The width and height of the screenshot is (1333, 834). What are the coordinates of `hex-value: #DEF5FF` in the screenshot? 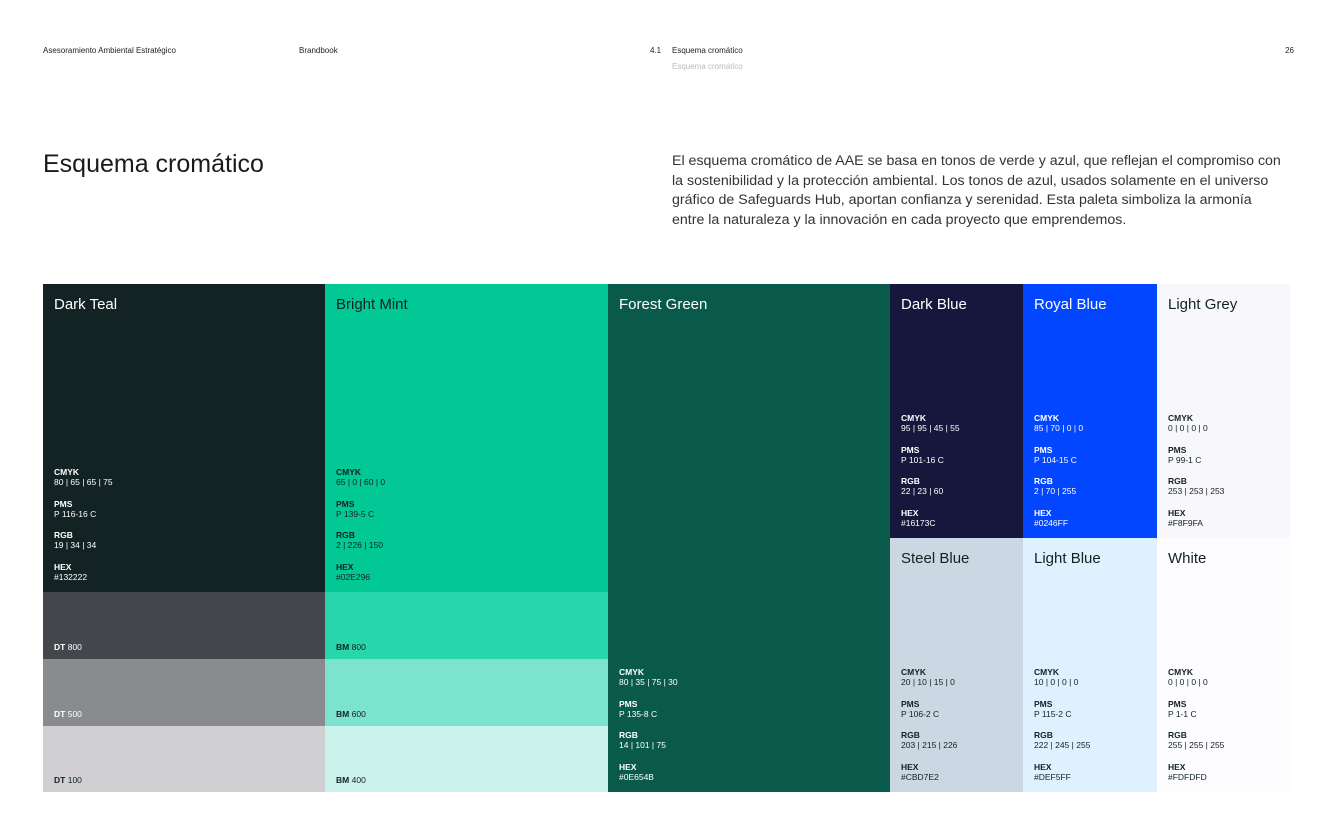 It's located at (1052, 776).